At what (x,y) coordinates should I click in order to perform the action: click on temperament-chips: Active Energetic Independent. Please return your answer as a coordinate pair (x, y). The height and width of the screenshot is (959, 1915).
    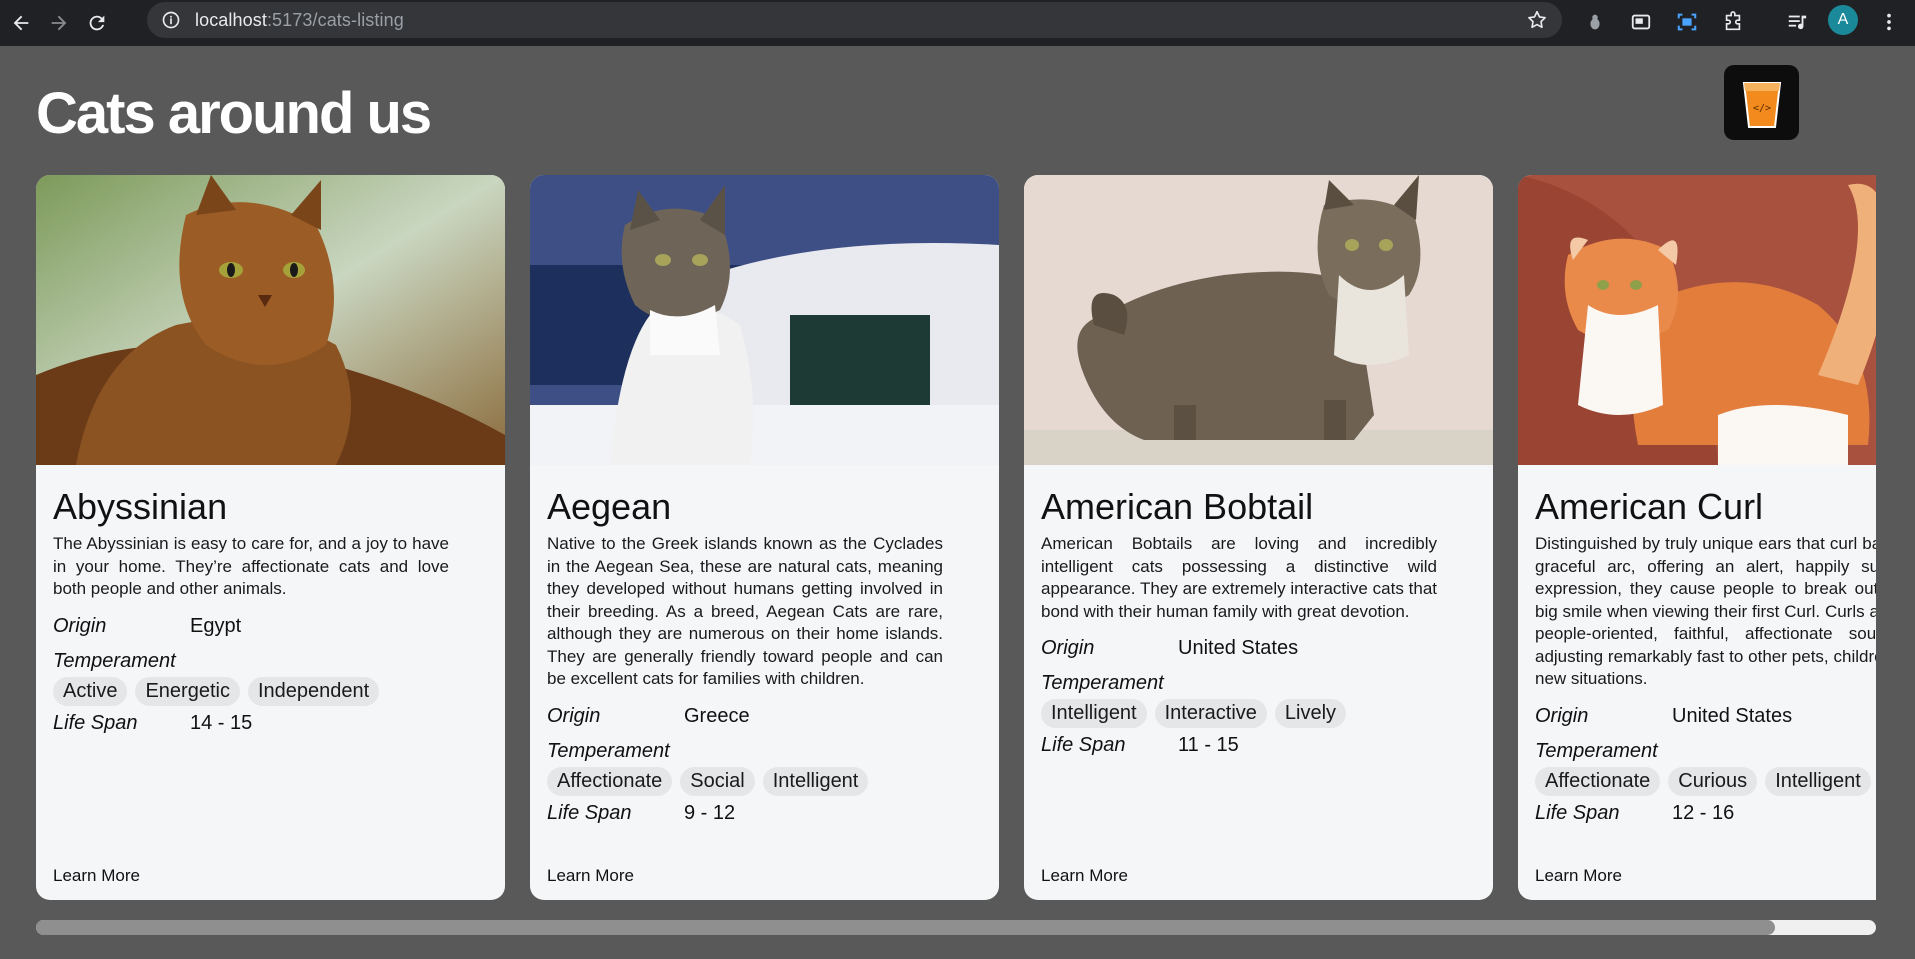
    Looking at the image, I should click on (251, 691).